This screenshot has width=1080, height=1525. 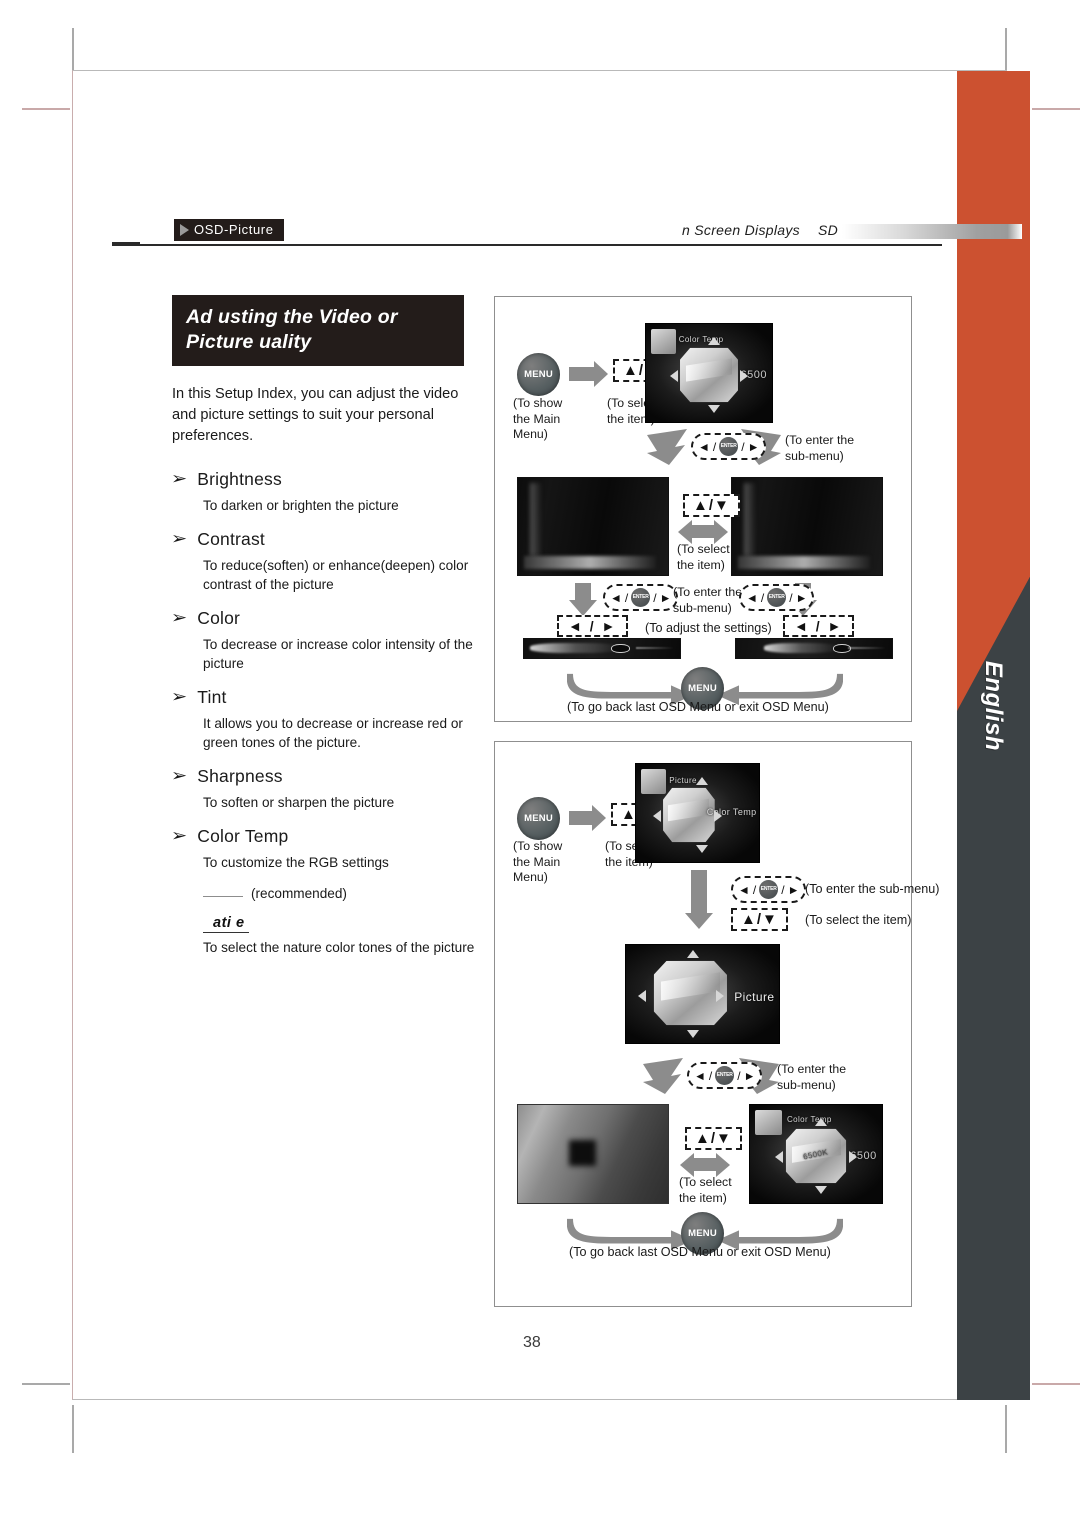 I want to click on crop-mark-top-left, so click(x=73, y=52).